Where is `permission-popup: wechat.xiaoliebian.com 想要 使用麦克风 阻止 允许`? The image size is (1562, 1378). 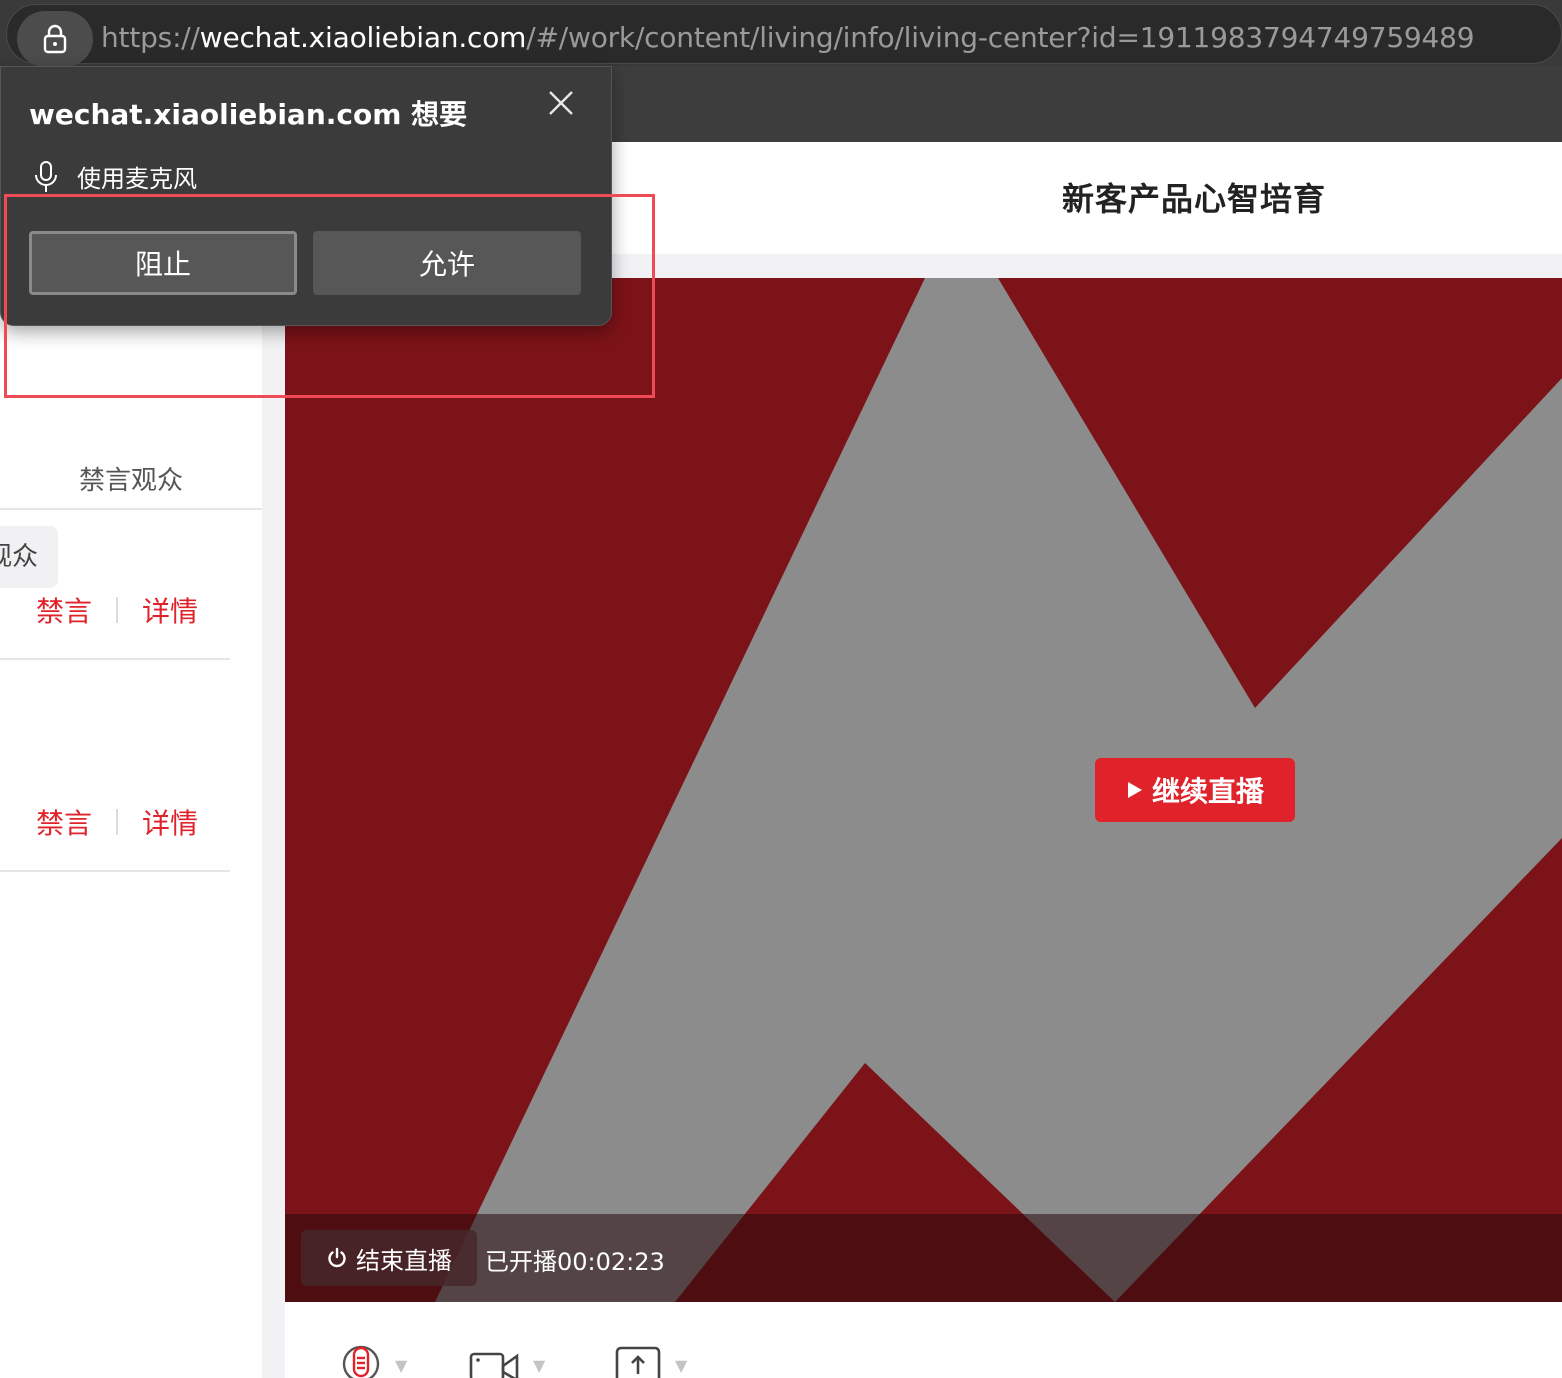
permission-popup: wechat.xiaoliebian.com 想要 使用麦克风 阻止 允许 is located at coordinates (306, 196).